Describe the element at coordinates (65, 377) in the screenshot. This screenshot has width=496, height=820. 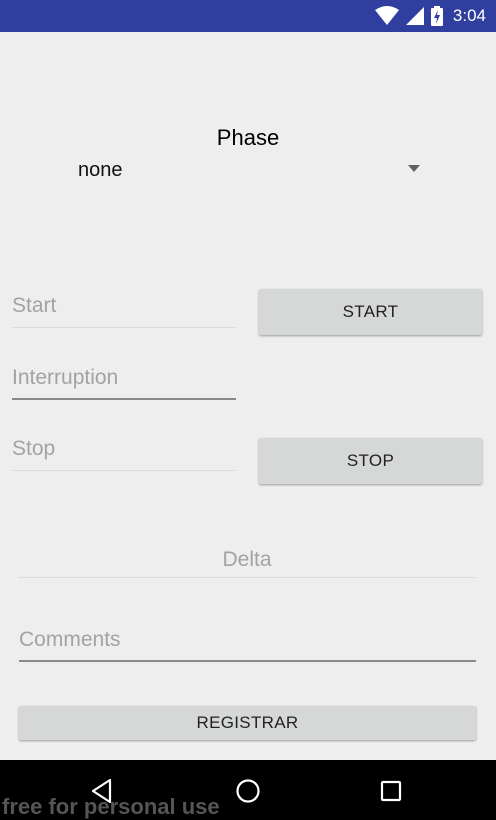
I see `interruption-field-hint: Interruption` at that location.